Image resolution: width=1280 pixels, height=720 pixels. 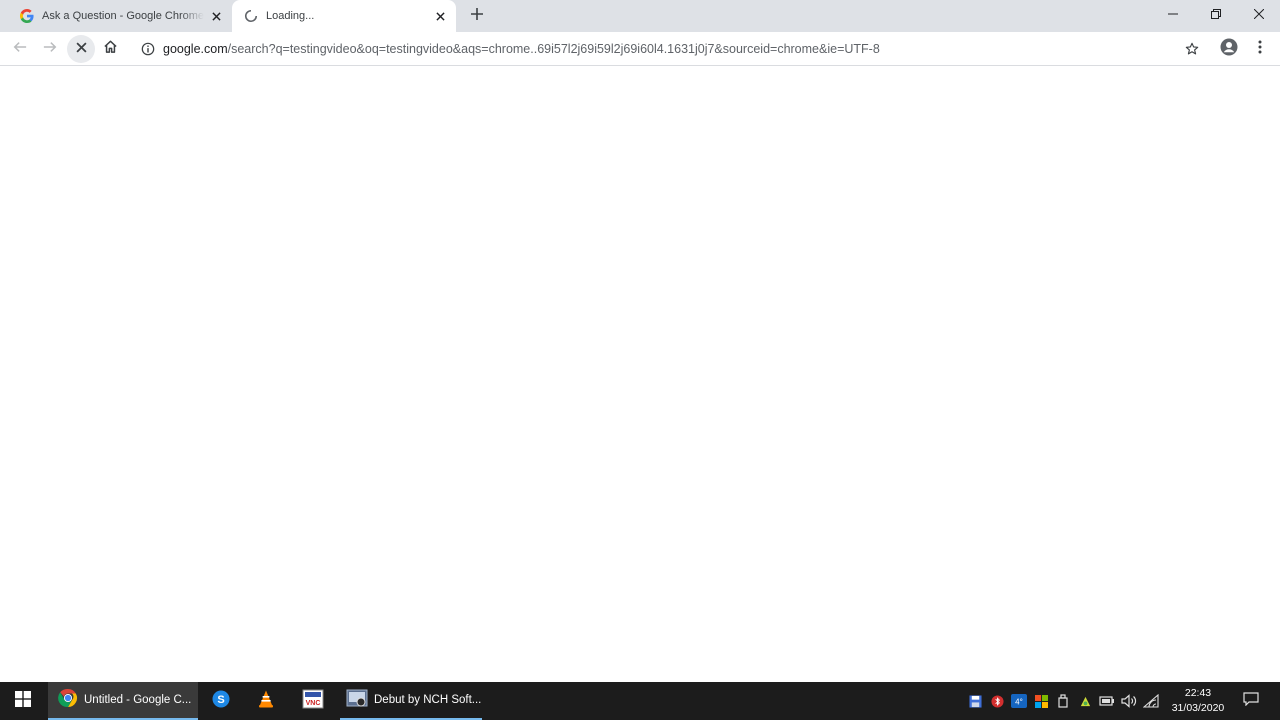 I want to click on stop-button, so click(x=81, y=49).